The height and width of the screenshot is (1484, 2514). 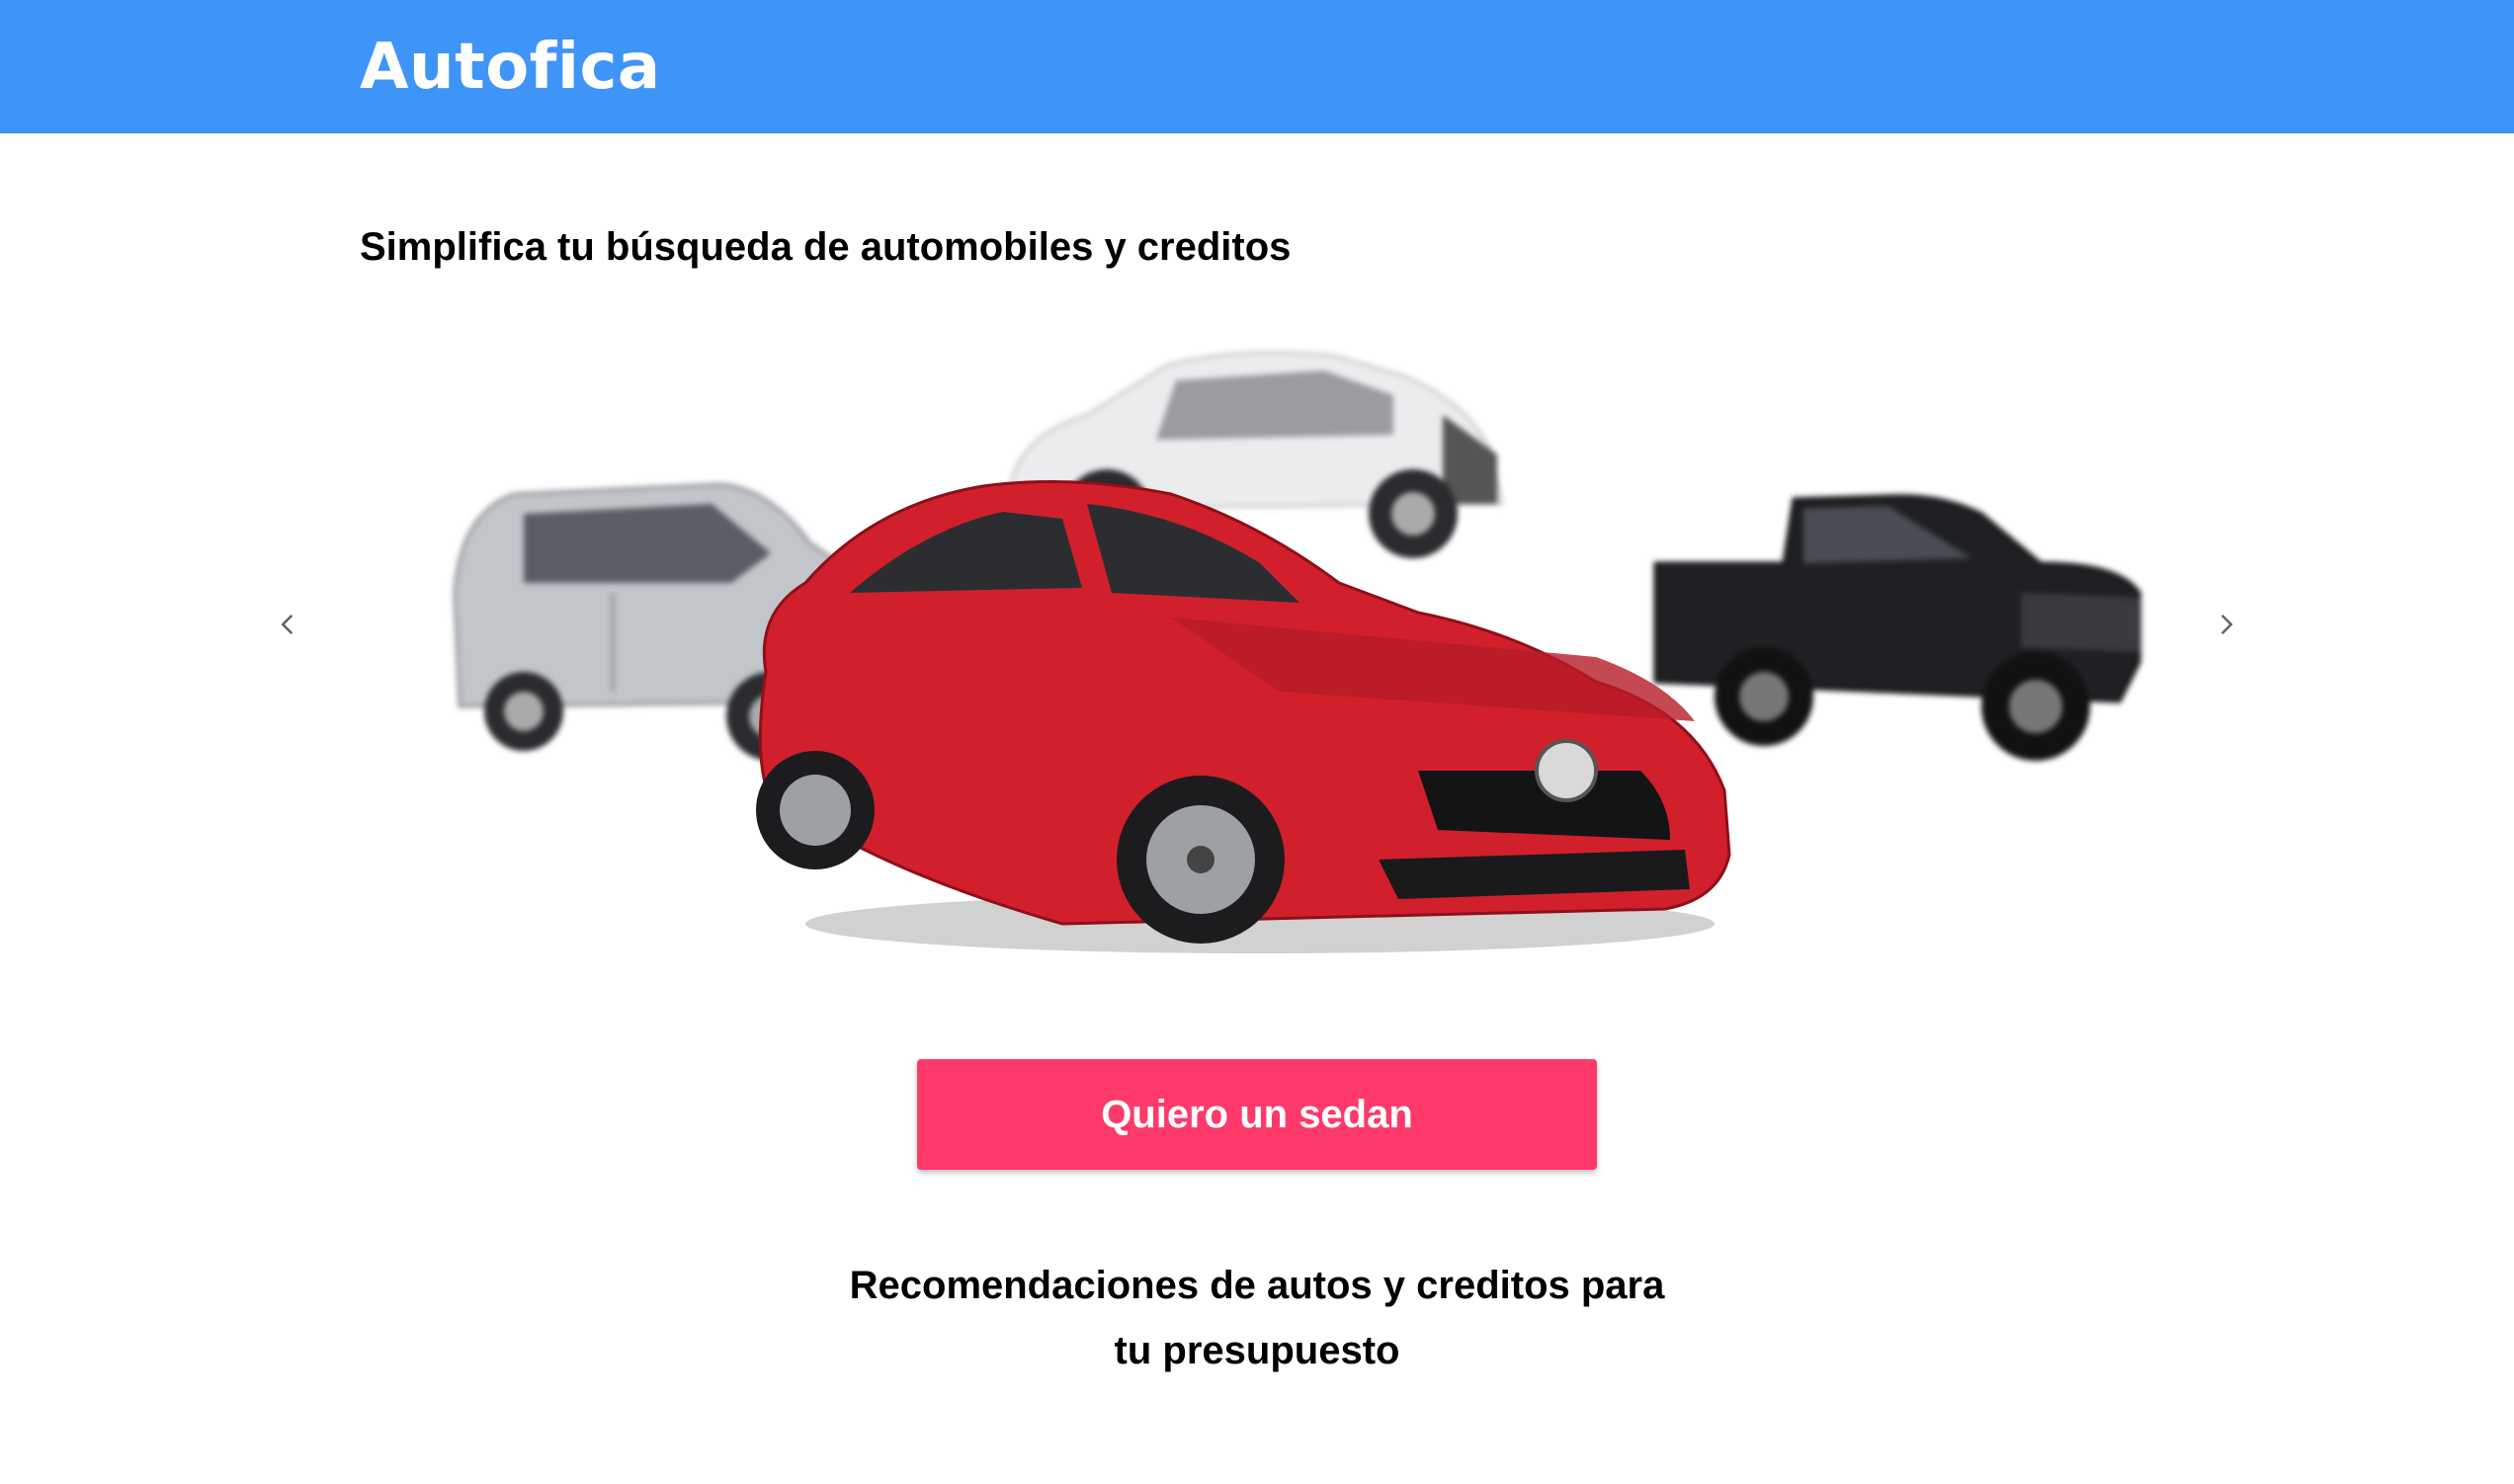 What do you see at coordinates (1243, 716) in the screenshot?
I see `sedan-image` at bounding box center [1243, 716].